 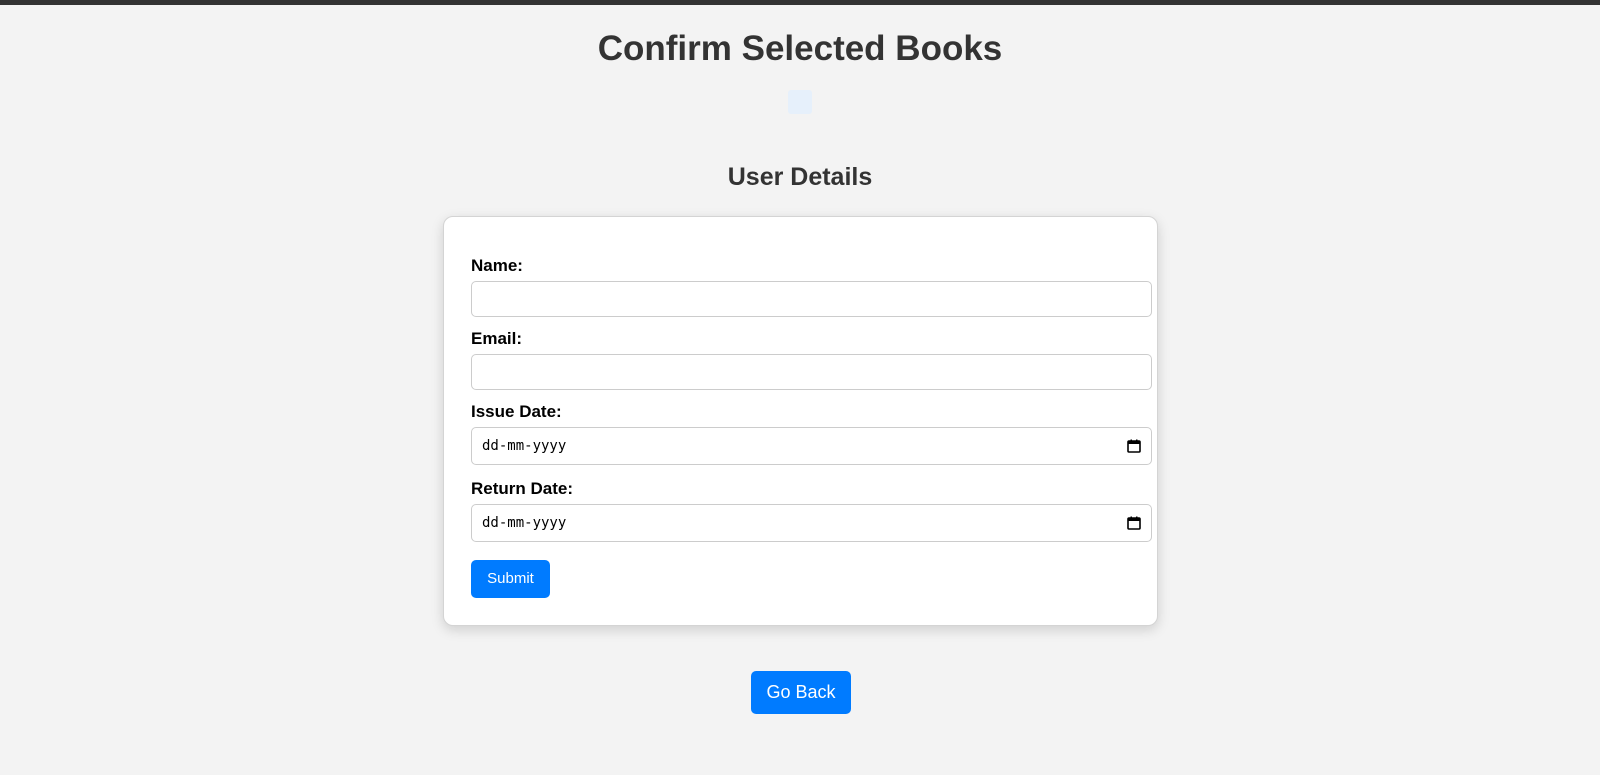 I want to click on submit-button: Submit, so click(x=510, y=579).